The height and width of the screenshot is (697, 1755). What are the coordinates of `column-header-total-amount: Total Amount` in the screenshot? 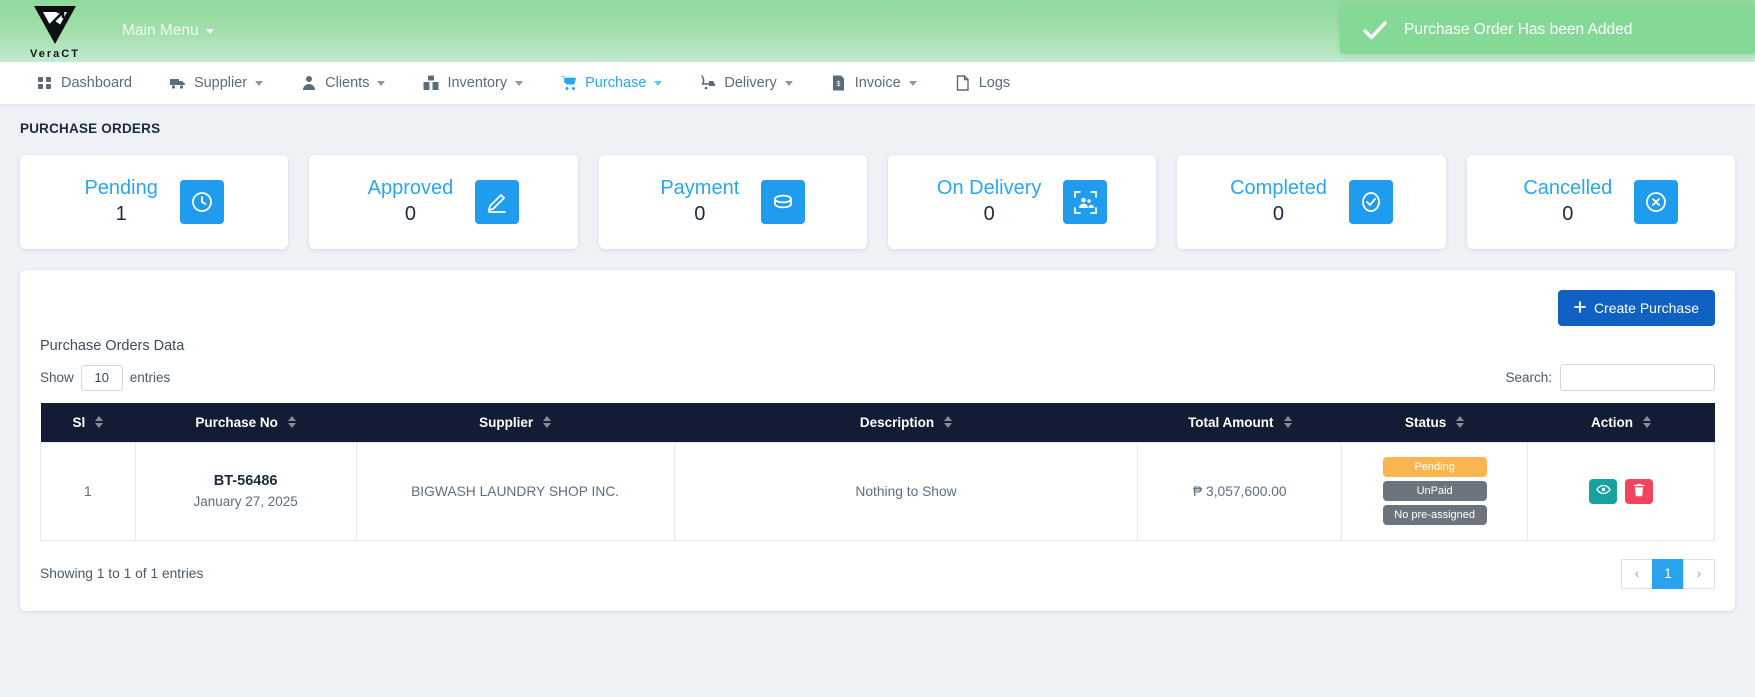 It's located at (1239, 422).